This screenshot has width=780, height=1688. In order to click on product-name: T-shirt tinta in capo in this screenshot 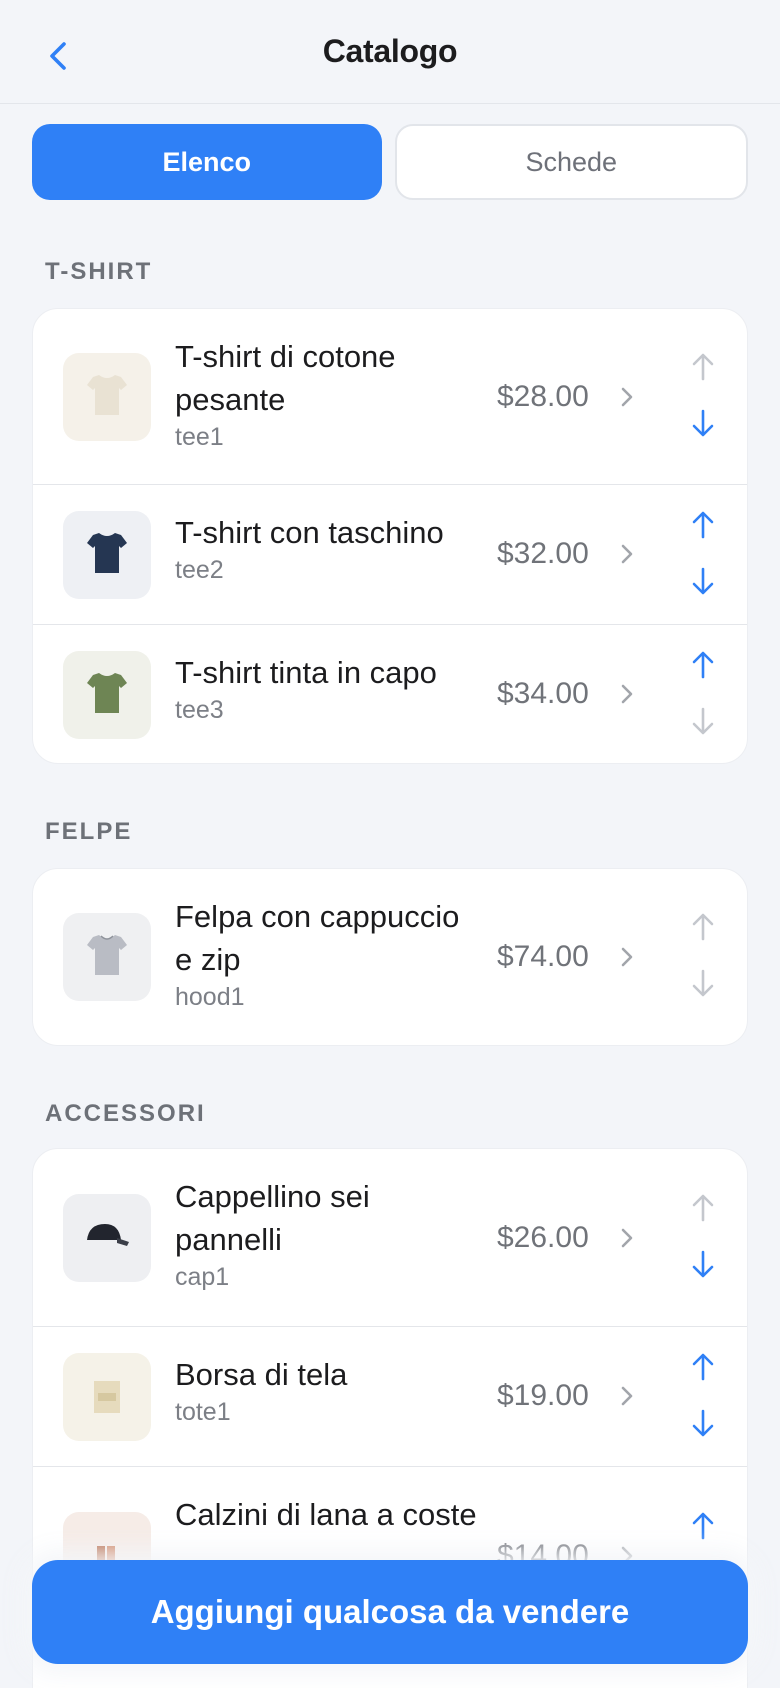, I will do `click(306, 672)`.